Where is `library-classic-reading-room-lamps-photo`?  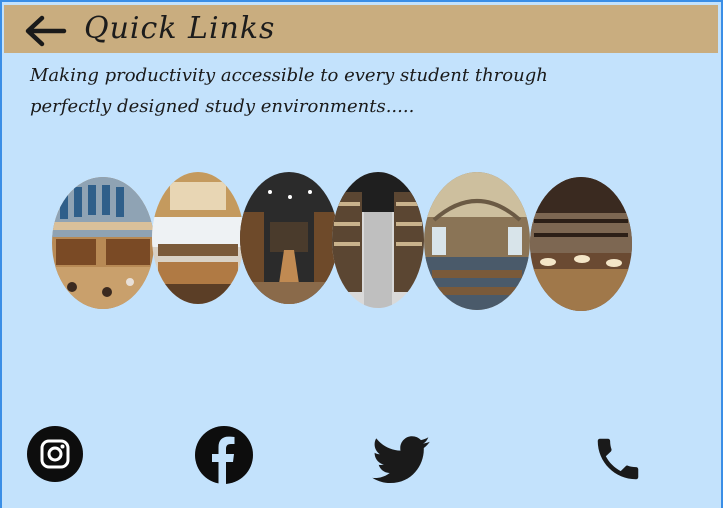 library-classic-reading-room-lamps-photo is located at coordinates (581, 244).